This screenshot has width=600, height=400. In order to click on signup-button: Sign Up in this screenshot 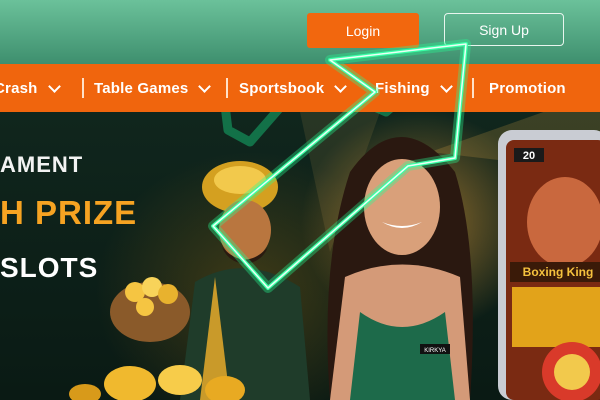, I will do `click(504, 29)`.